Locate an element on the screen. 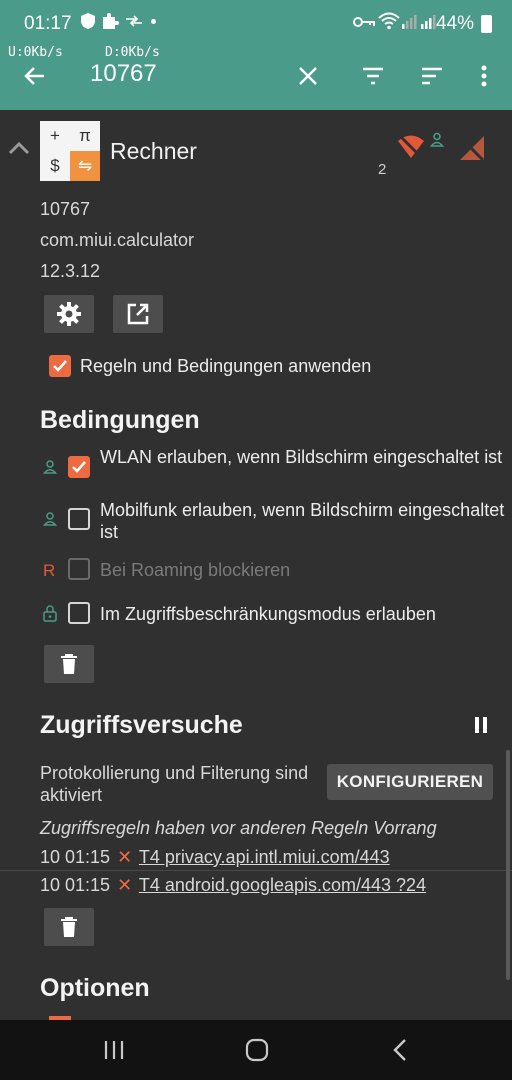  chevron-up-icon is located at coordinates (19, 148).